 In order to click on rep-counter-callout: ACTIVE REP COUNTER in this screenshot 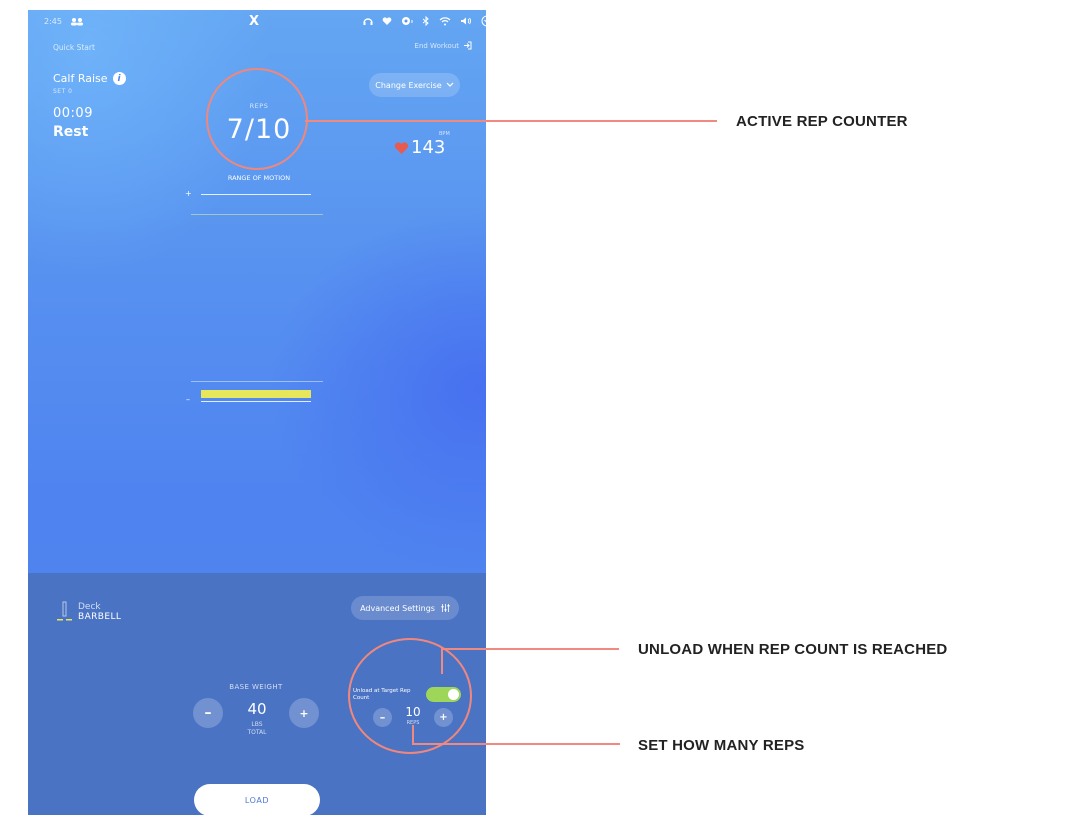, I will do `click(822, 121)`.